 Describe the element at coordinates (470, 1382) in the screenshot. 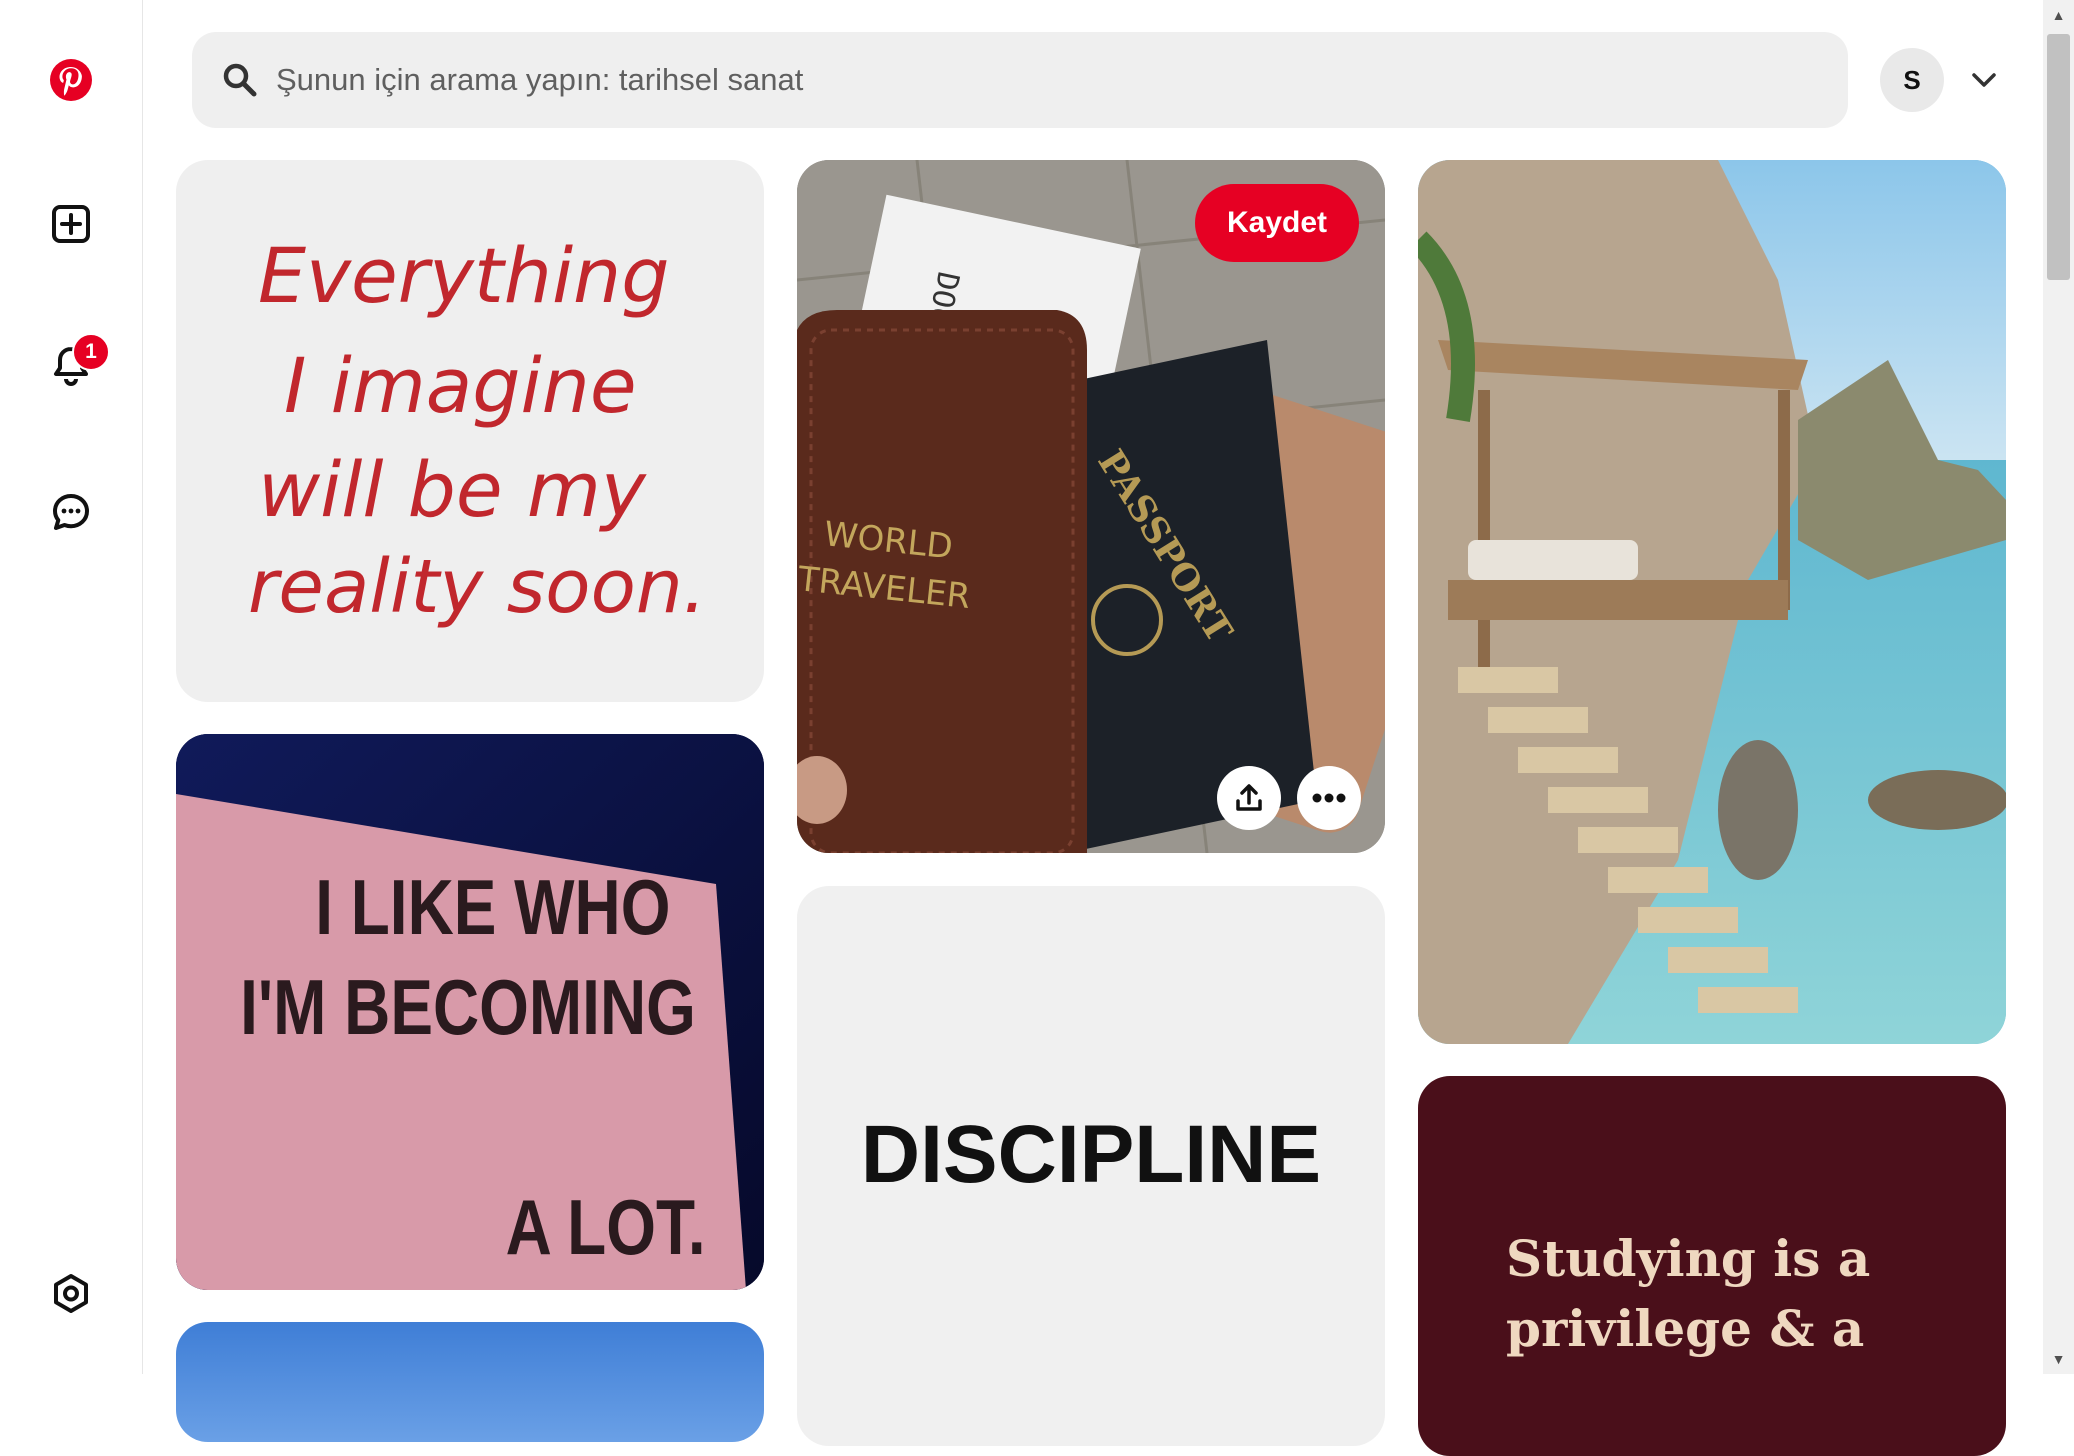

I see `pin-sky` at that location.